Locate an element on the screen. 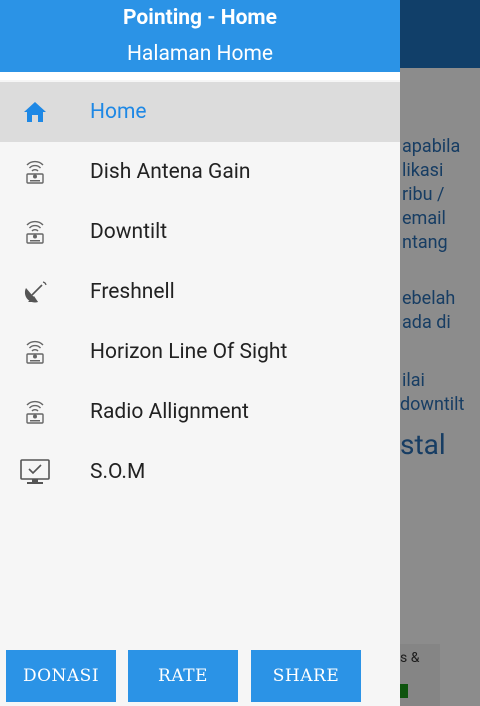 Image resolution: width=480 pixels, height=706 pixels. menu-item-label: Horizon Line Of Sight is located at coordinates (189, 352).